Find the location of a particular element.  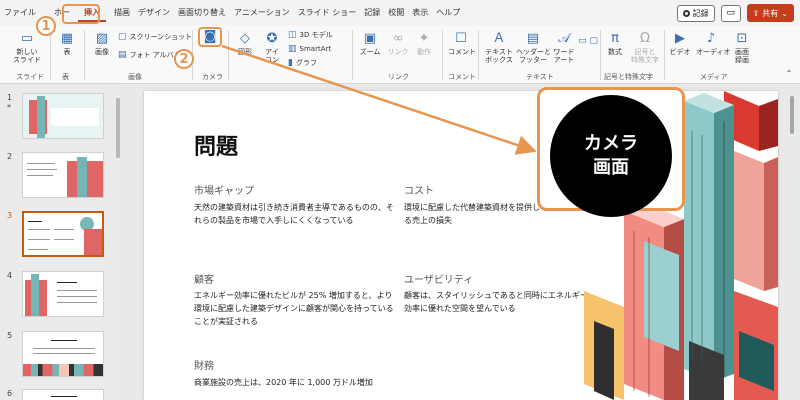

icons-button: ✪ アイ コン is located at coordinates (272, 48).